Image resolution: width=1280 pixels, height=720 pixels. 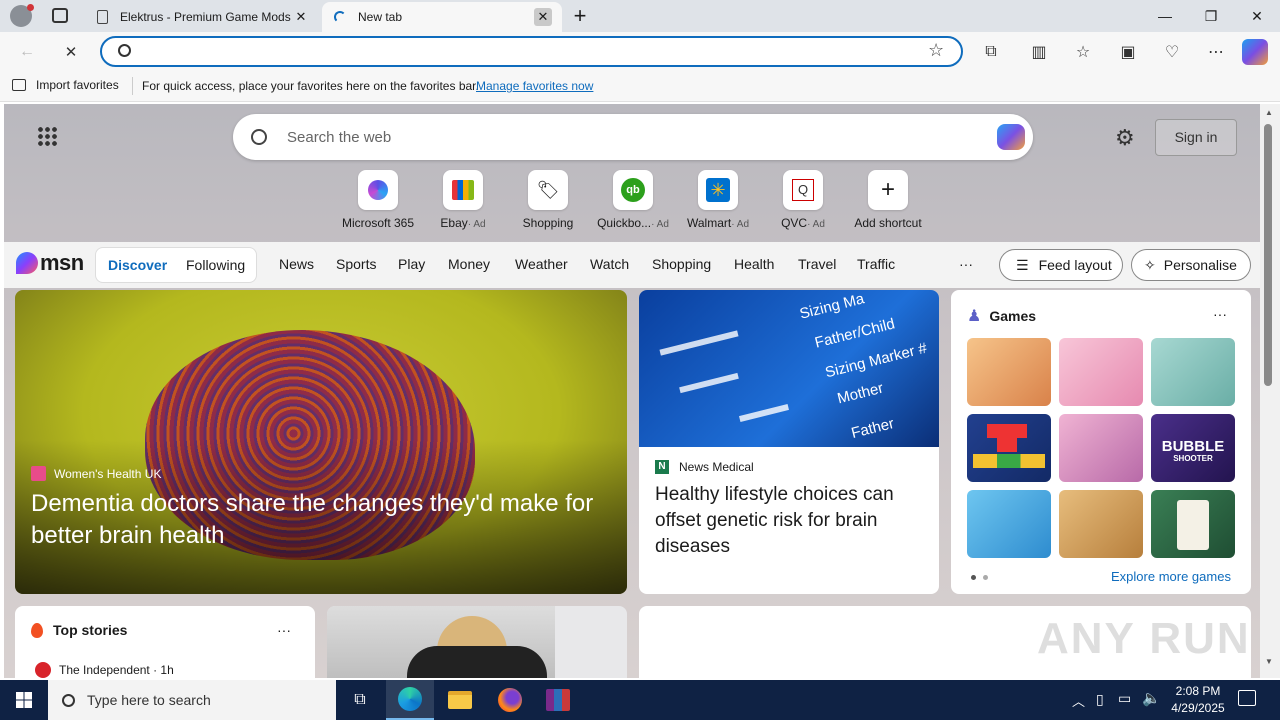 What do you see at coordinates (1125, 138) in the screenshot?
I see `settings-gear-icon: ⚙` at bounding box center [1125, 138].